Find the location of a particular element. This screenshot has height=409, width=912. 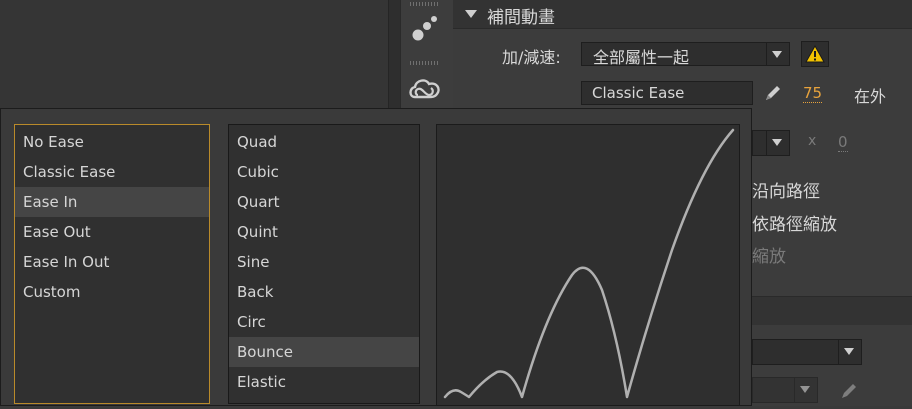

scale-label: 縮放 is located at coordinates (769, 257).